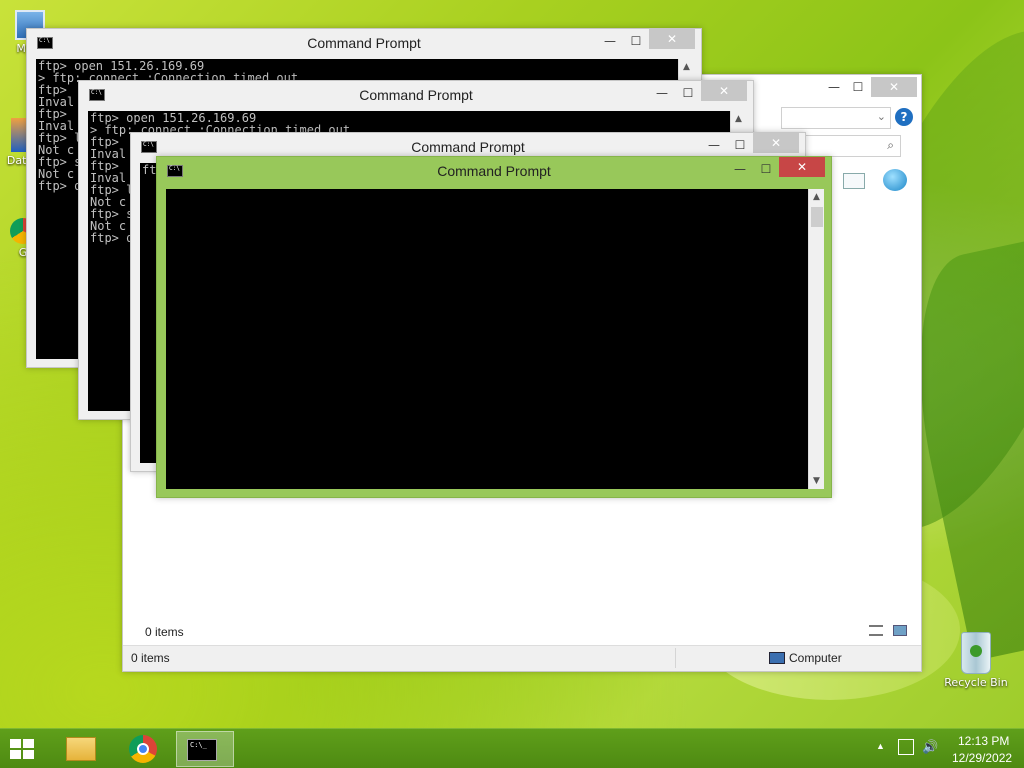 This screenshot has height=768, width=1024. Describe the element at coordinates (714, 145) in the screenshot. I see `cmd3-minimize-button: —` at that location.